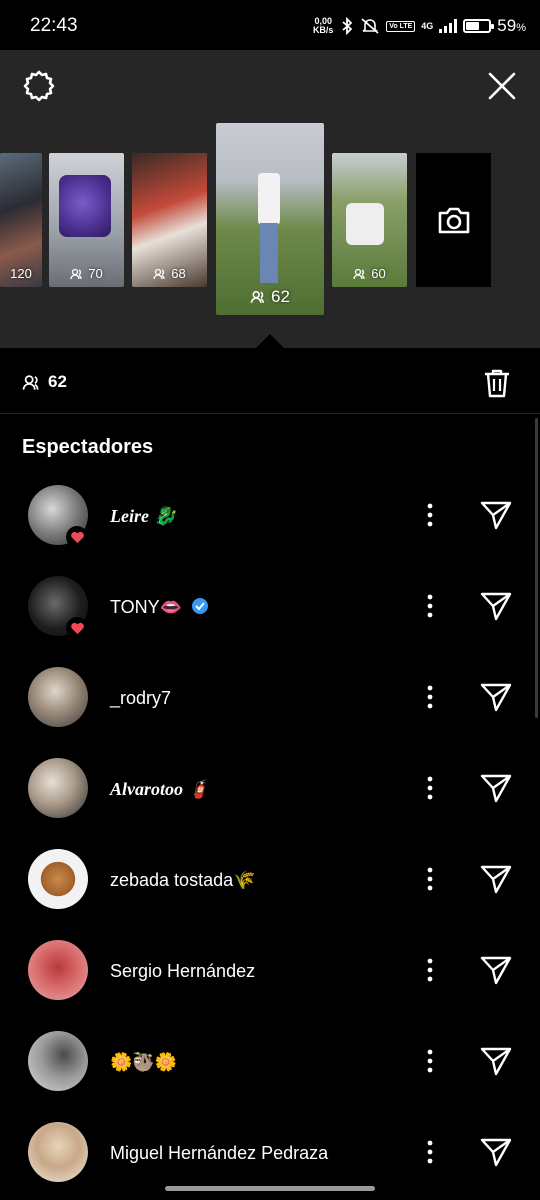 The height and width of the screenshot is (1200, 540). I want to click on bluetooth-icon, so click(347, 26).